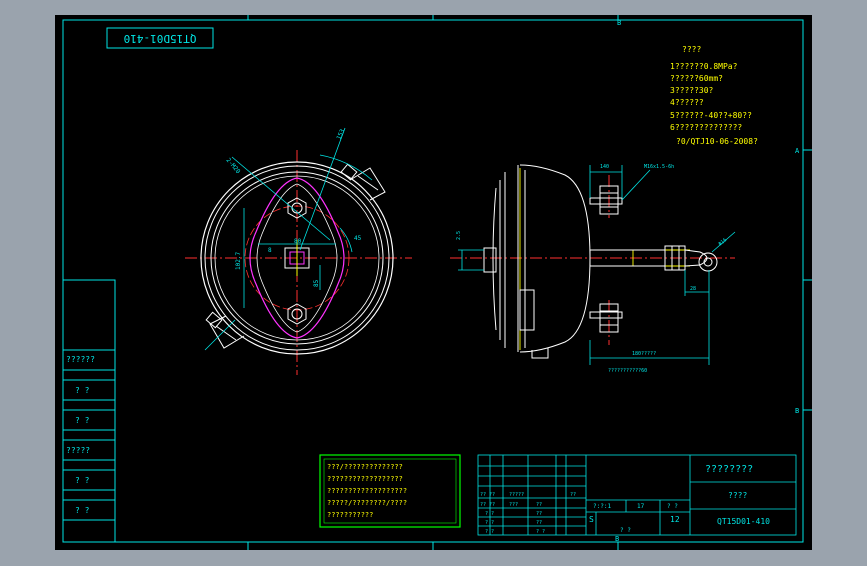 This screenshot has height=566, width=867. Describe the element at coordinates (350, 515) in the screenshot. I see `notes-line-5: ???????????` at that location.